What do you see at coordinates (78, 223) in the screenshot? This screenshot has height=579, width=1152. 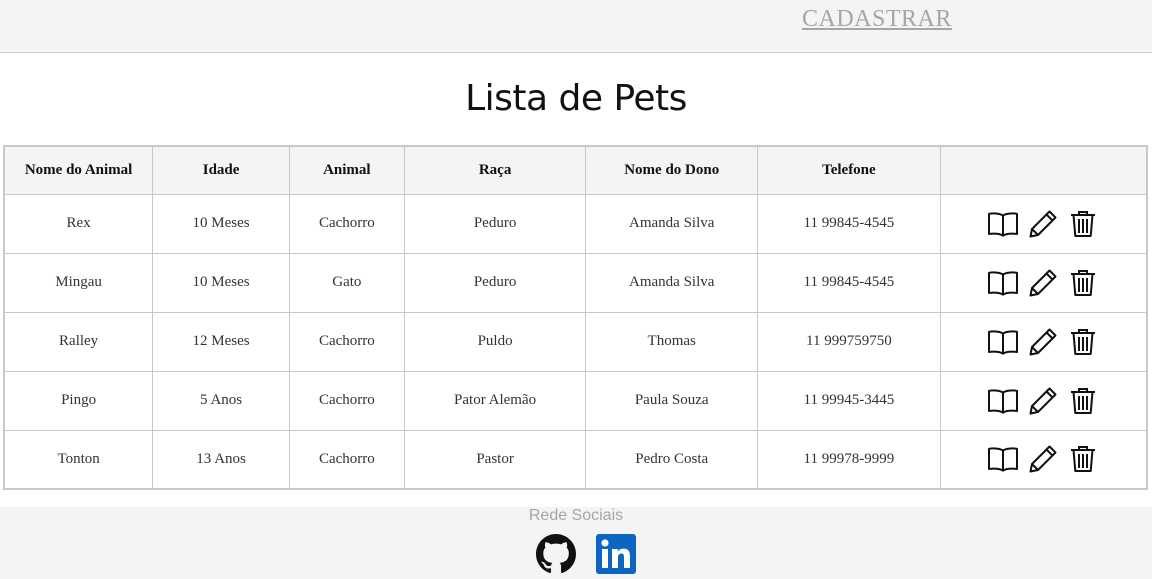 I see `cell-nome-animal: Rex` at bounding box center [78, 223].